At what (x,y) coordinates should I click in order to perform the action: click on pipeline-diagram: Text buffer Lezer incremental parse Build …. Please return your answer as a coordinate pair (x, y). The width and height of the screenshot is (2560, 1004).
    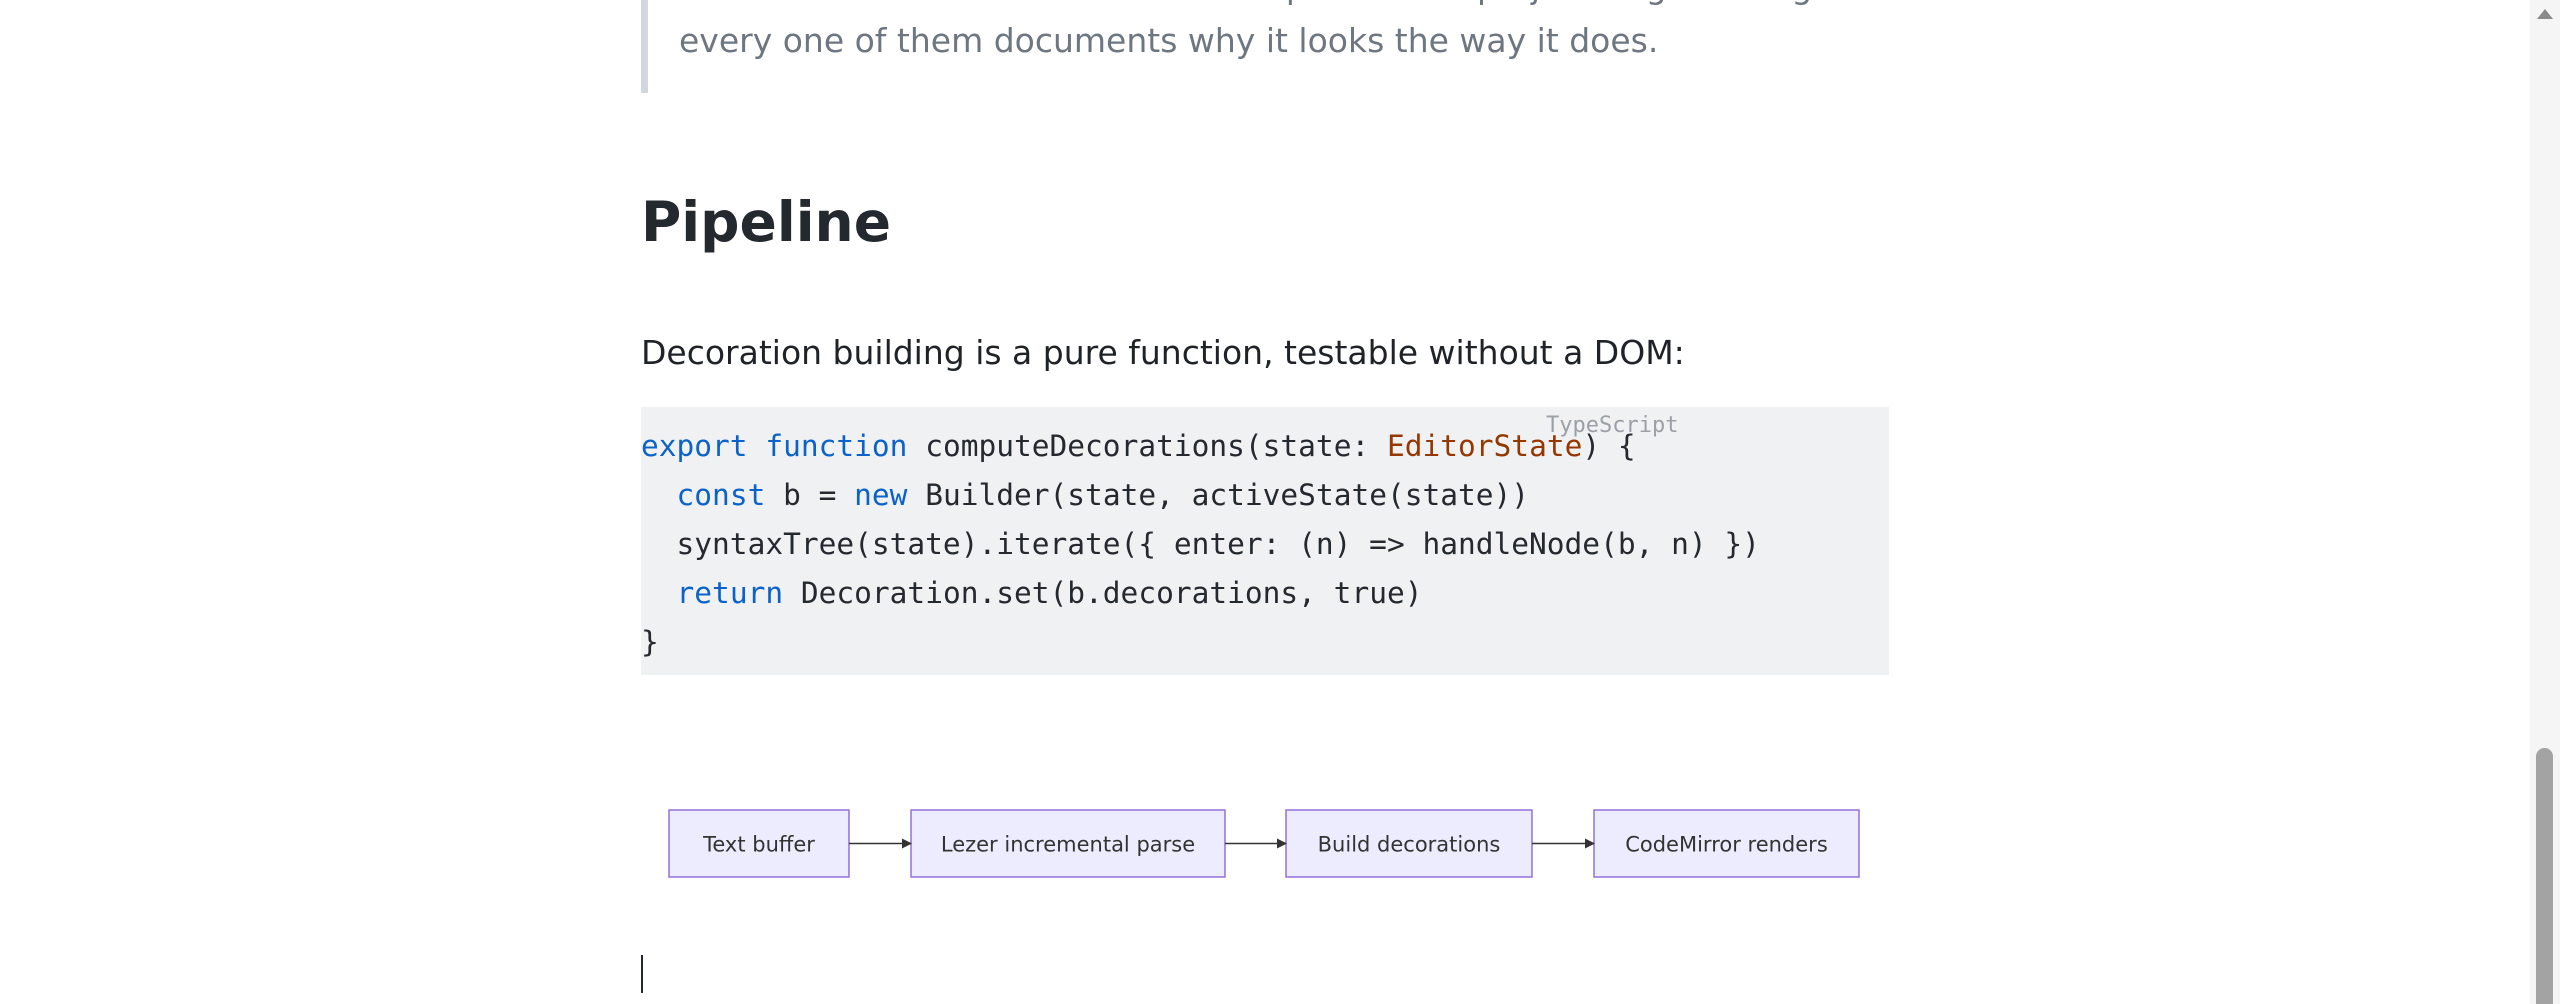
    Looking at the image, I should click on (1264, 843).